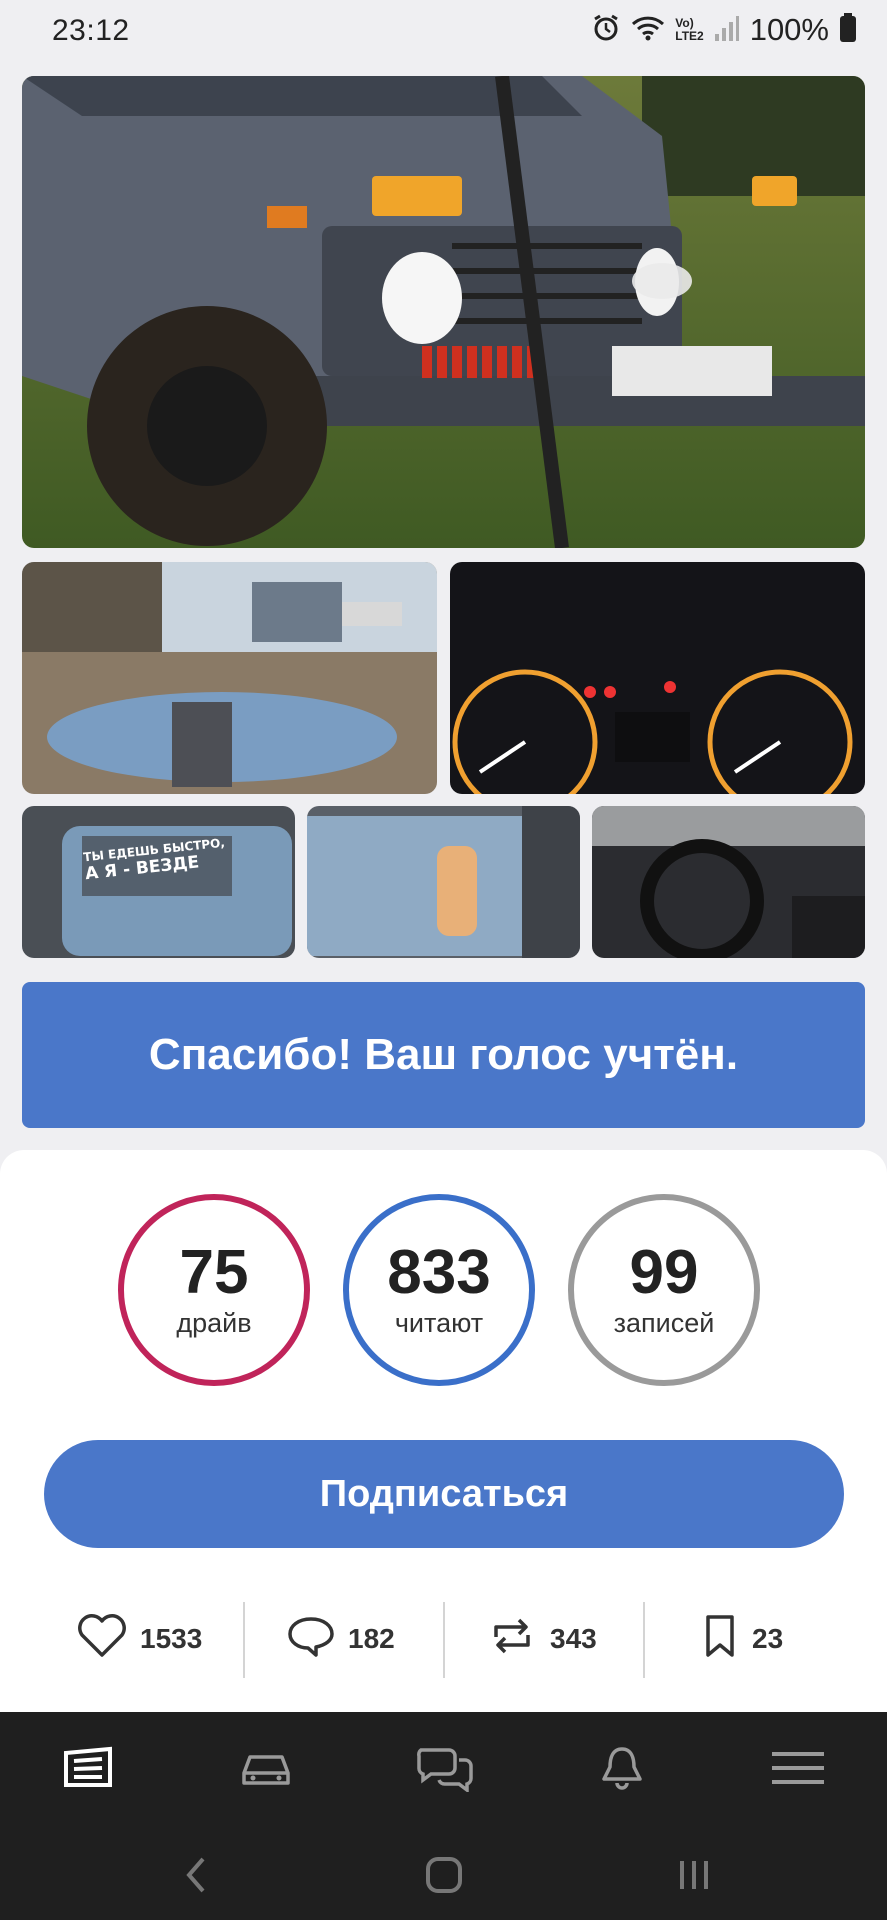 The height and width of the screenshot is (1920, 887). What do you see at coordinates (664, 1322) in the screenshot?
I see `stat-label: записей` at bounding box center [664, 1322].